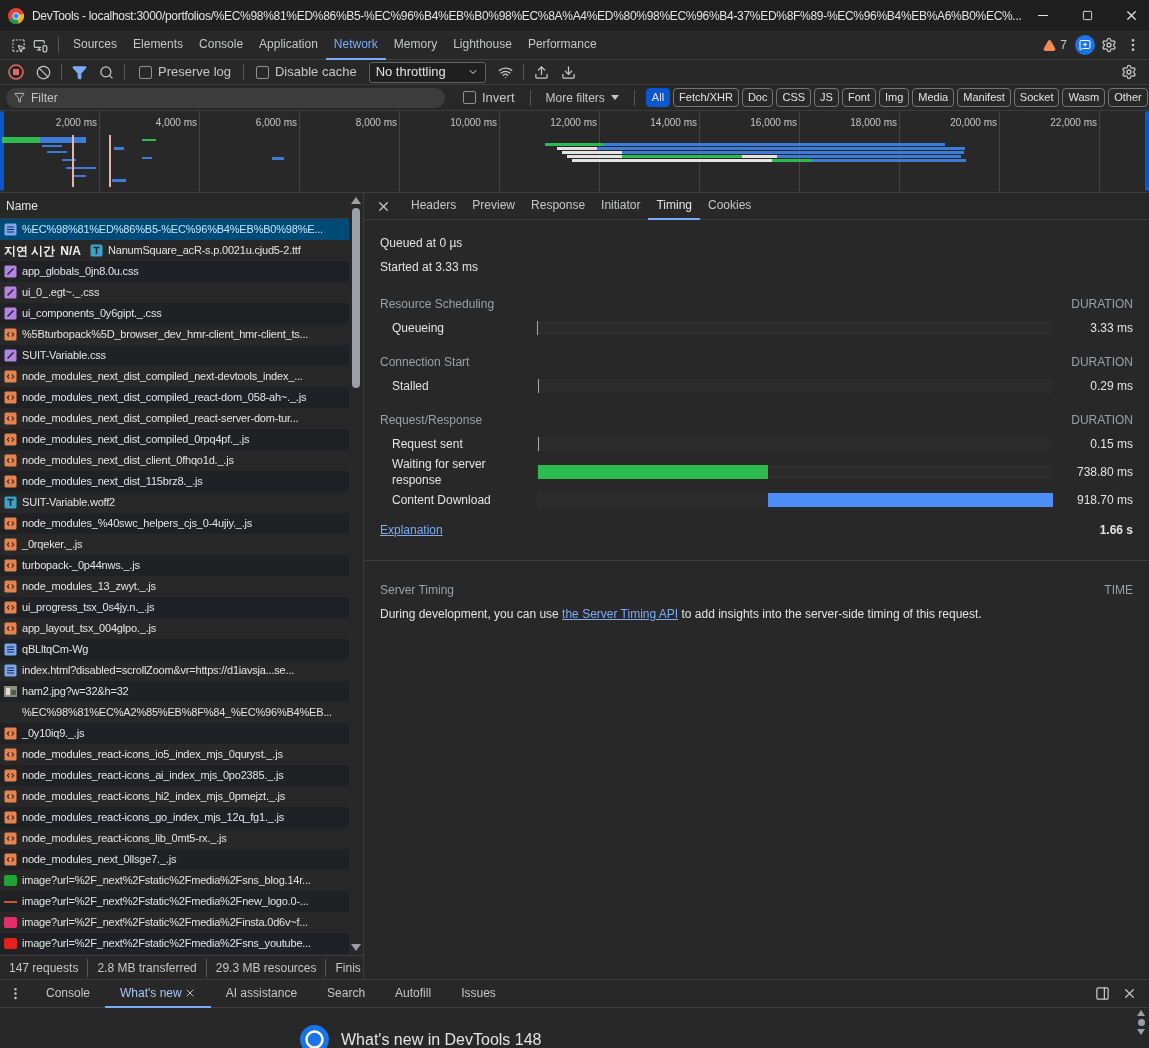 This screenshot has width=1149, height=1048. Describe the element at coordinates (434, 206) in the screenshot. I see `detail-tab: Headers` at that location.